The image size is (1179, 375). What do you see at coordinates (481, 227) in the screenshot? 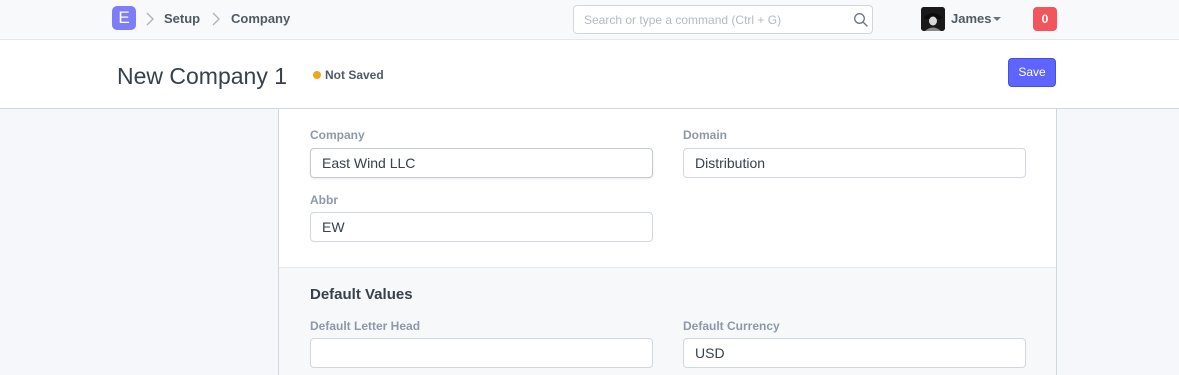
I see `abbr-field` at bounding box center [481, 227].